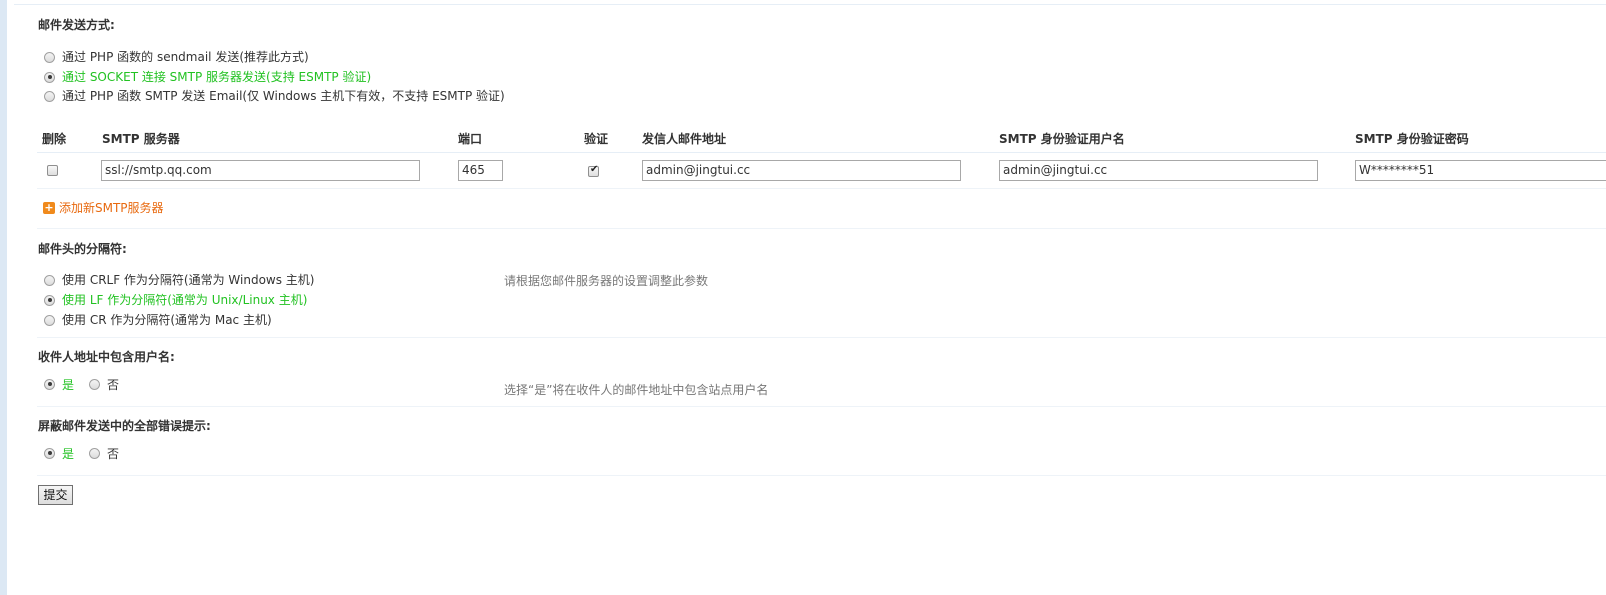  Describe the element at coordinates (59, 384) in the screenshot. I see `include-username-yes: 是` at that location.